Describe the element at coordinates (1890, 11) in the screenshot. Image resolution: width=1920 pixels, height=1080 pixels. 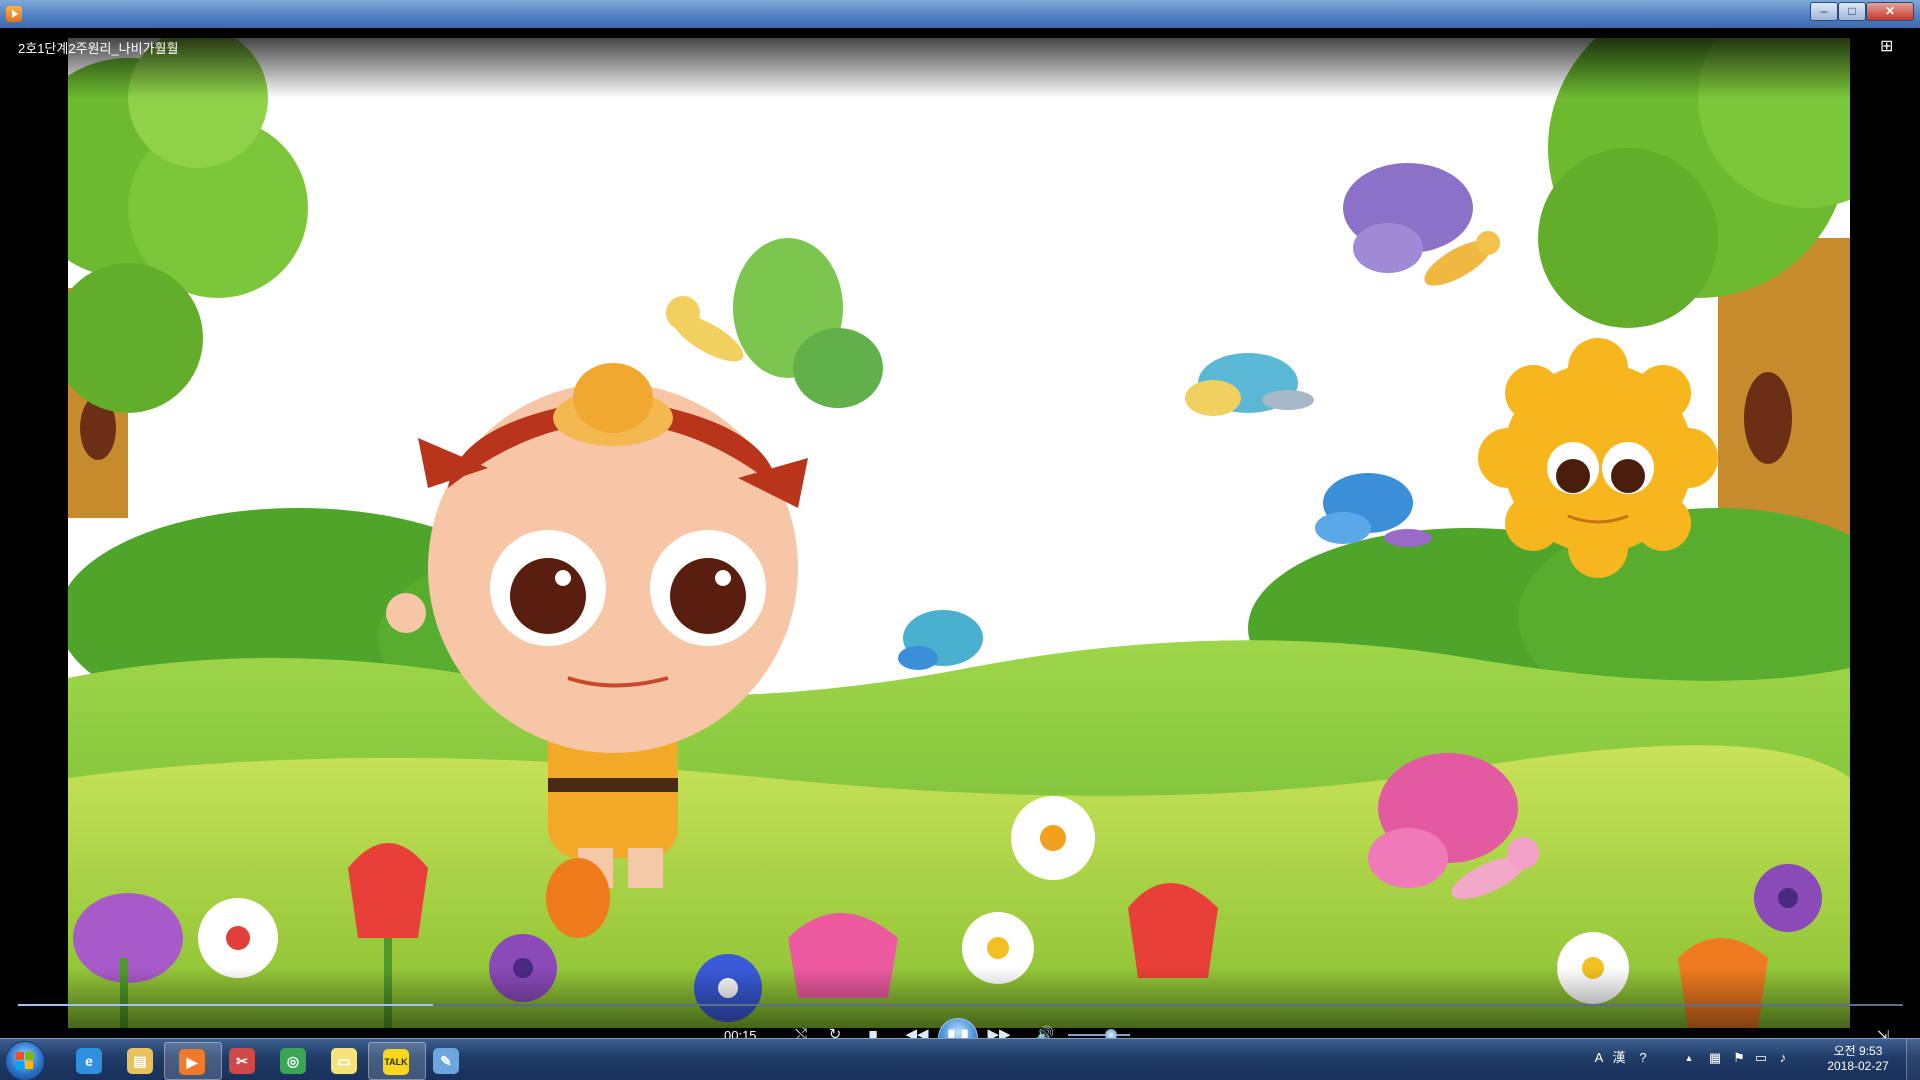
I see `close-button: ✕` at that location.